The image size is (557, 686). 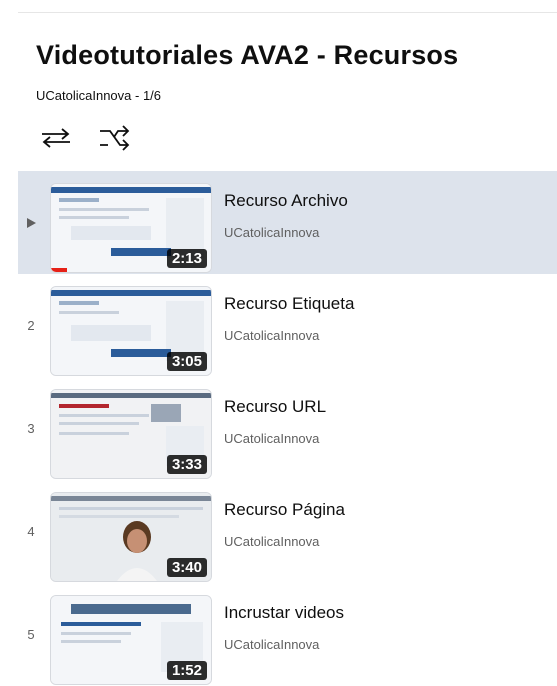 I want to click on shuffle-icon, so click(x=115, y=138).